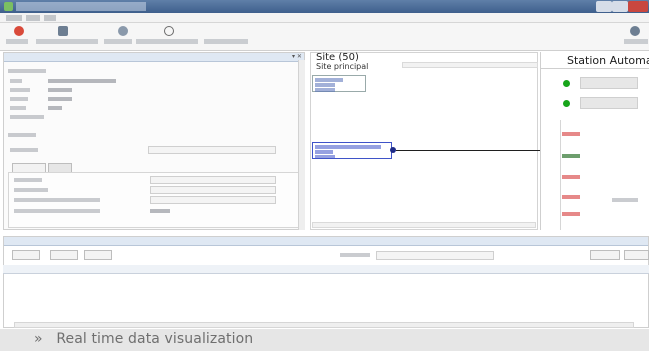 This screenshot has width=649, height=351. What do you see at coordinates (324, 37) in the screenshot?
I see `toolbar` at bounding box center [324, 37].